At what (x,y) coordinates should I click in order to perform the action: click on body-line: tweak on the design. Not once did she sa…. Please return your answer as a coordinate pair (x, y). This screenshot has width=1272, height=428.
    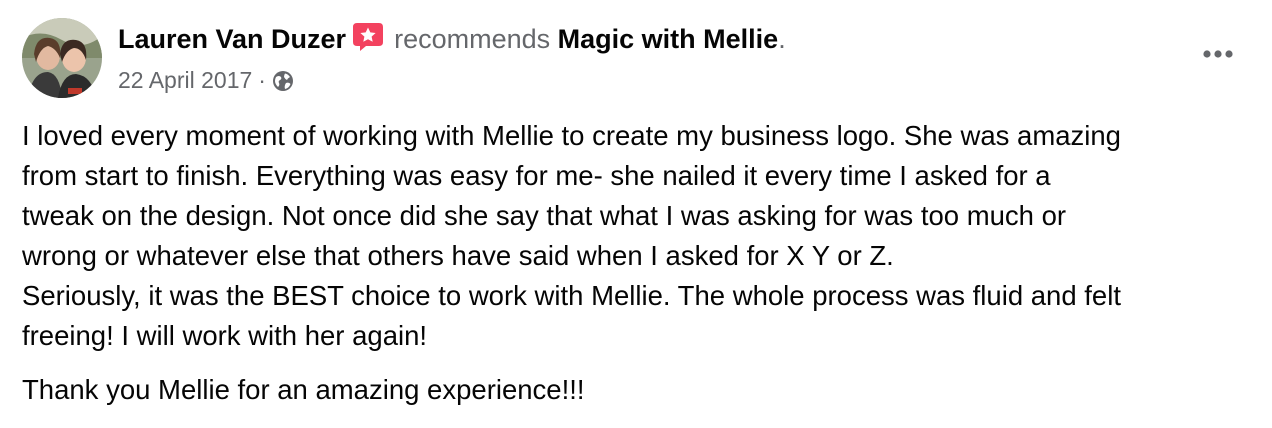
    Looking at the image, I should click on (544, 215).